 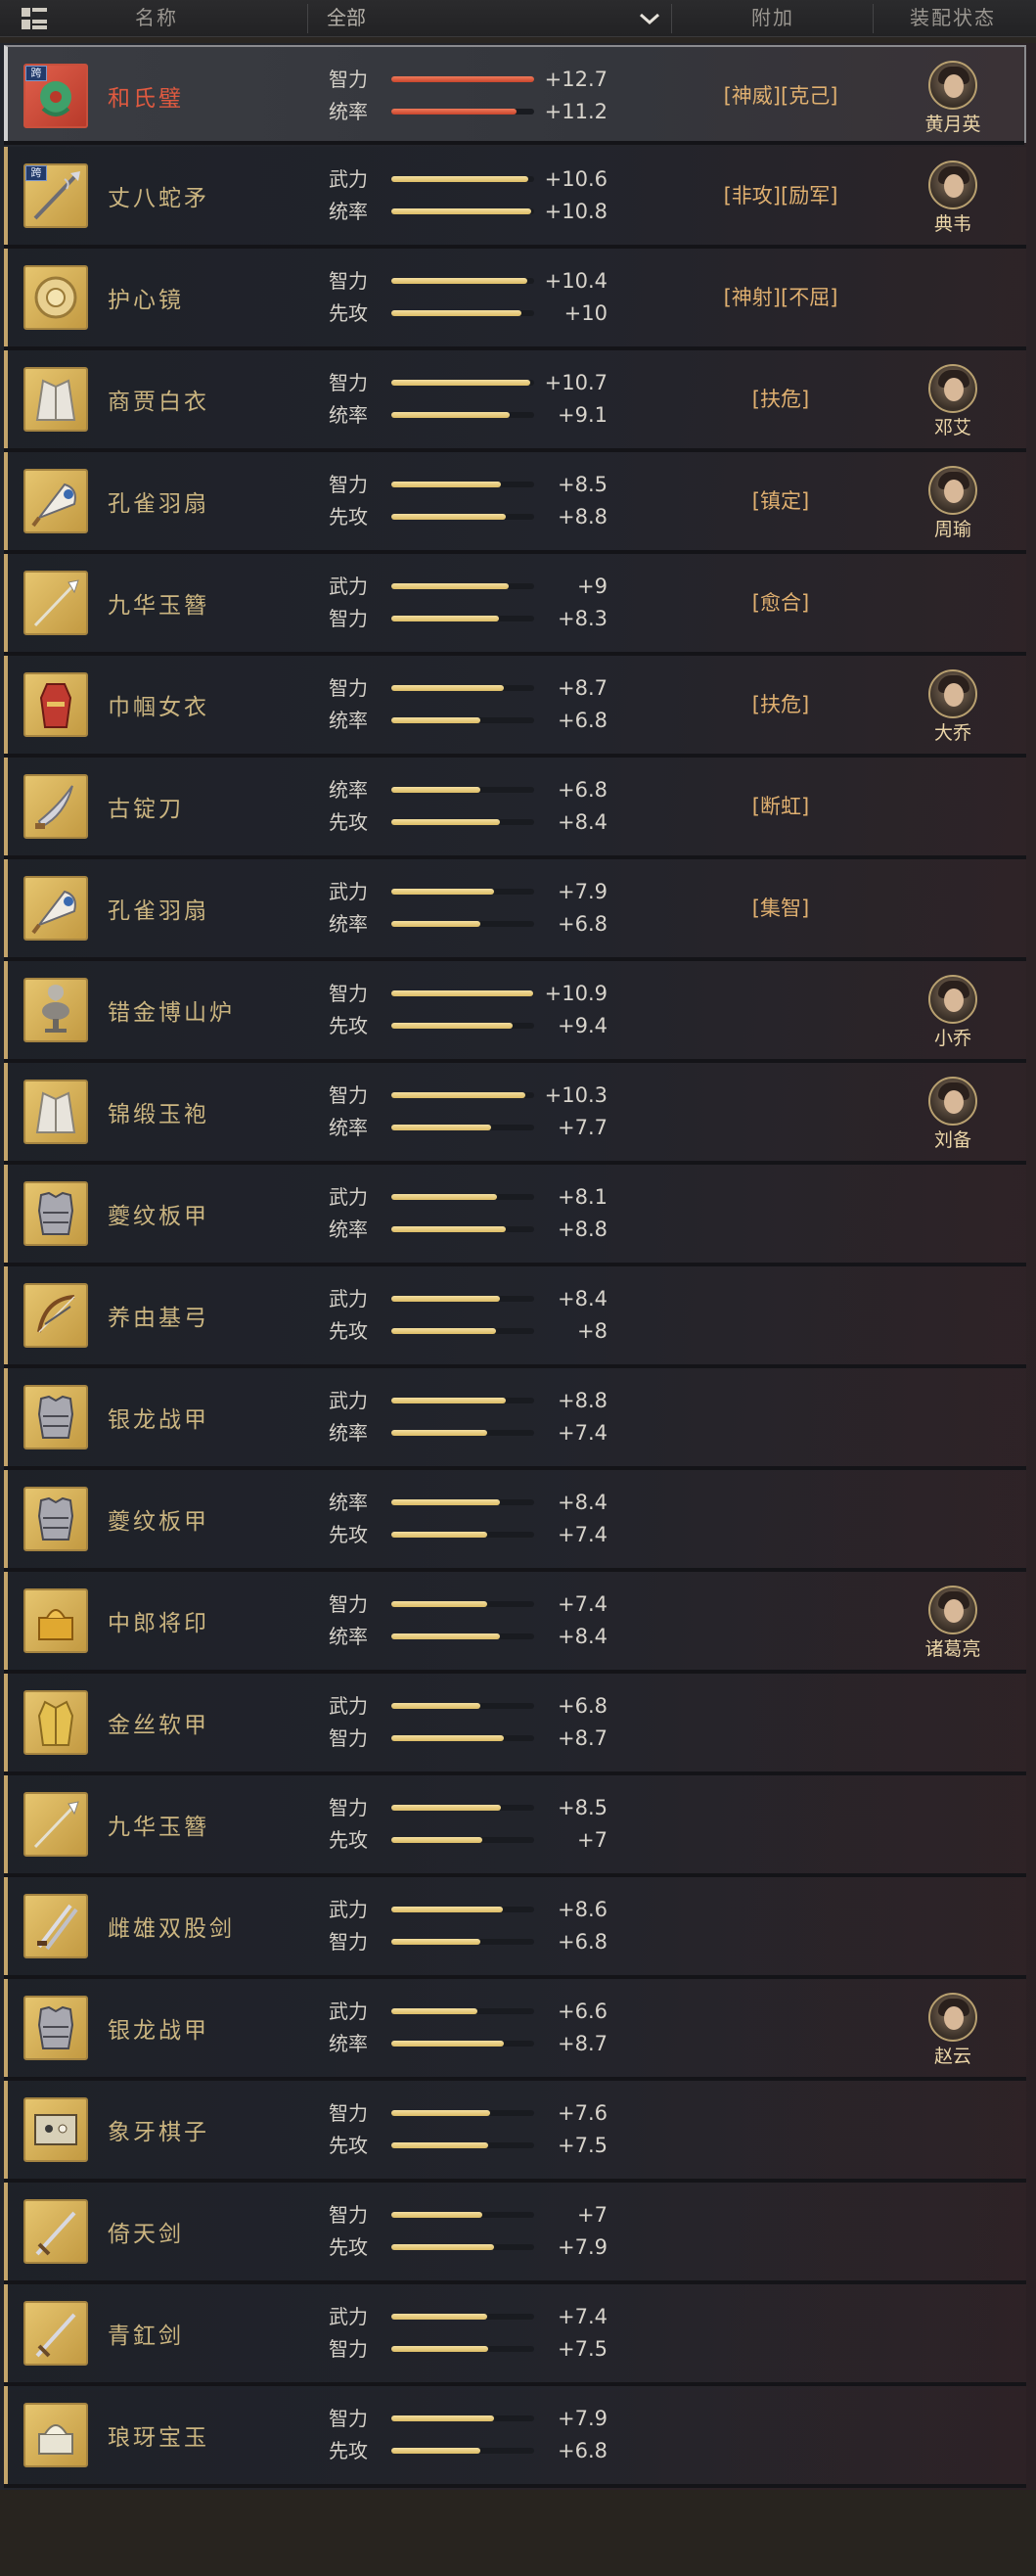 What do you see at coordinates (515, 401) in the screenshot?
I see `equipment-row: 商贾白衣 智力 +10.7 统率 +9.1 [扶危] 邓艾` at bounding box center [515, 401].